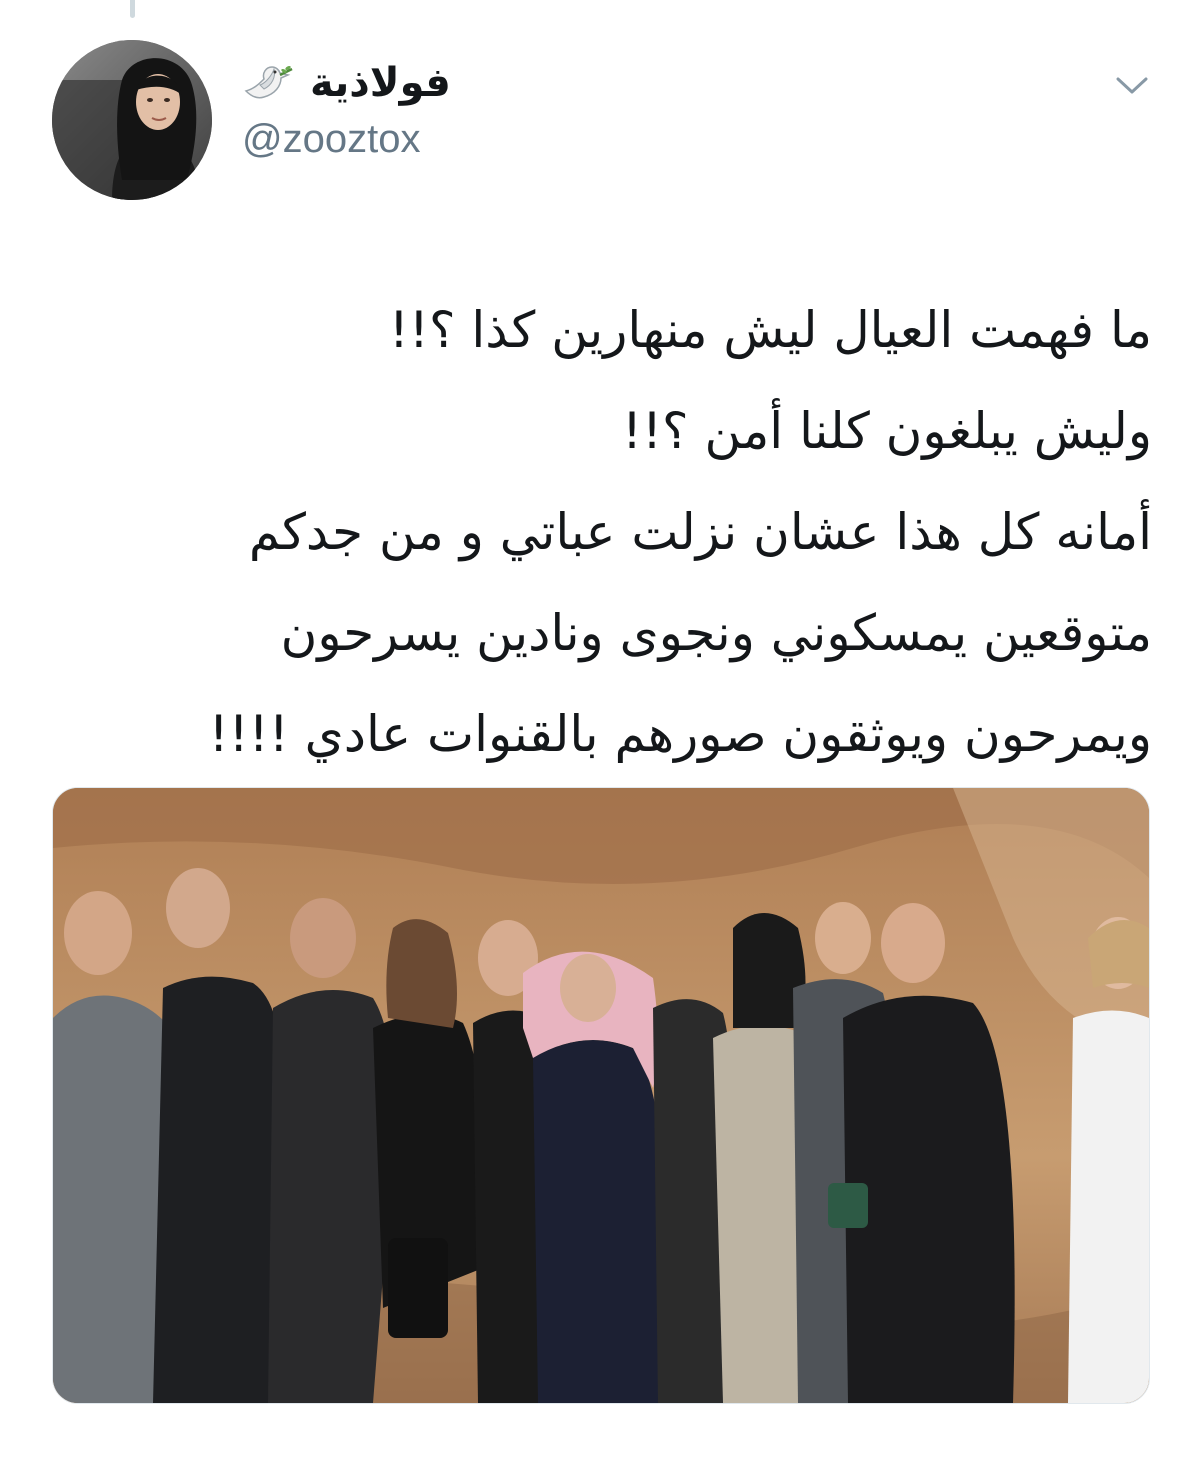  What do you see at coordinates (680, 734) in the screenshot?
I see `tweet-text-line: ويمرحون ويوثقون صورهم بالقنوات عادي !!!!` at bounding box center [680, 734].